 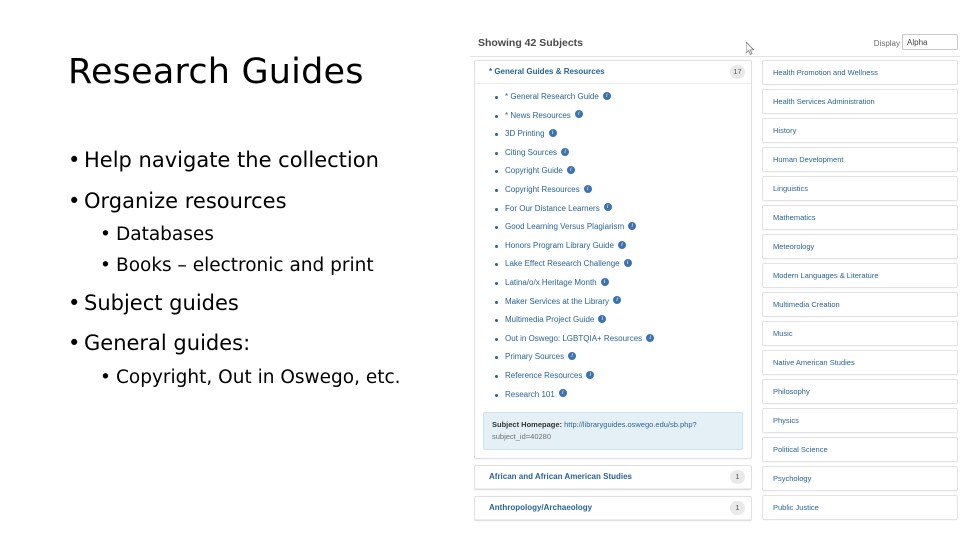 What do you see at coordinates (534, 356) in the screenshot?
I see `guide-link: Primary Sources` at bounding box center [534, 356].